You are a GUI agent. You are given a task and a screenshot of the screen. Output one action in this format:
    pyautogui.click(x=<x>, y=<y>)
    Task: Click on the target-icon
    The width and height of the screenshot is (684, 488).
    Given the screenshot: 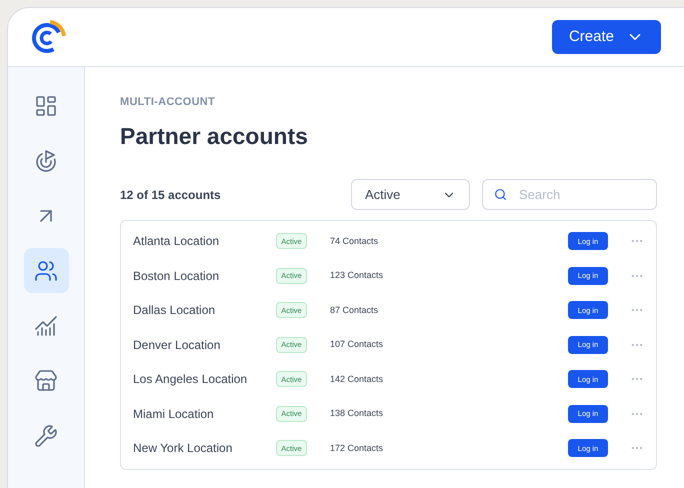 What is the action you would take?
    pyautogui.click(x=46, y=160)
    